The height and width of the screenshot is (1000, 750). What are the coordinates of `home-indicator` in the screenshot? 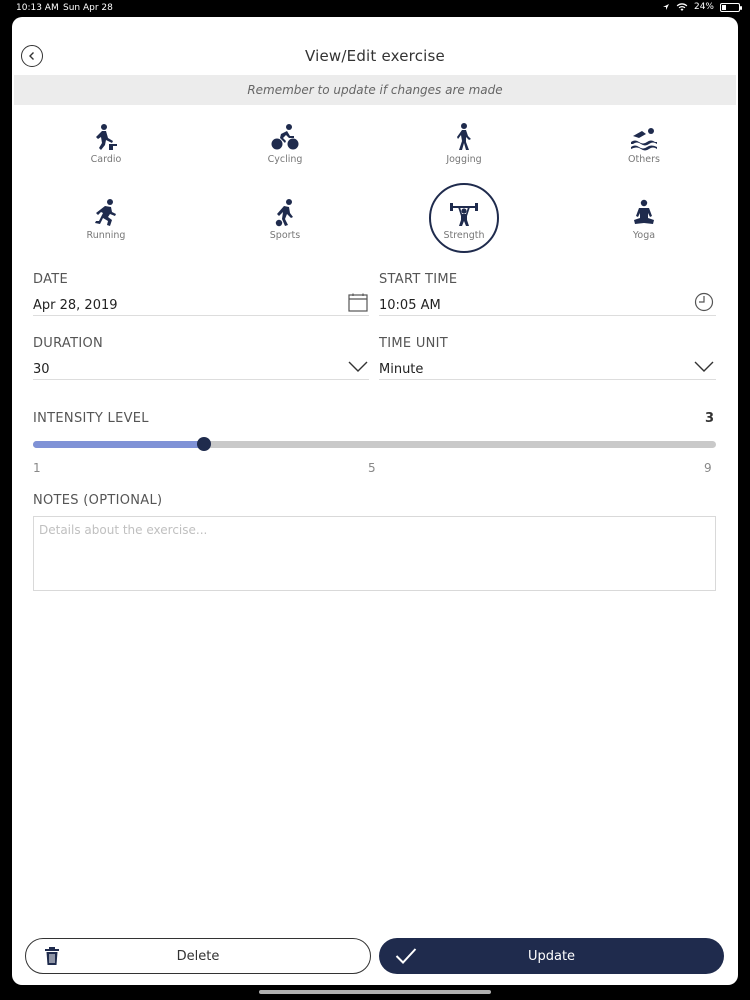 It's located at (375, 992).